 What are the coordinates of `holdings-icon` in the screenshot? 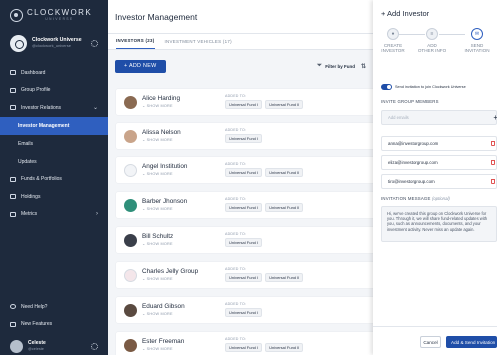 It's located at (13, 197).